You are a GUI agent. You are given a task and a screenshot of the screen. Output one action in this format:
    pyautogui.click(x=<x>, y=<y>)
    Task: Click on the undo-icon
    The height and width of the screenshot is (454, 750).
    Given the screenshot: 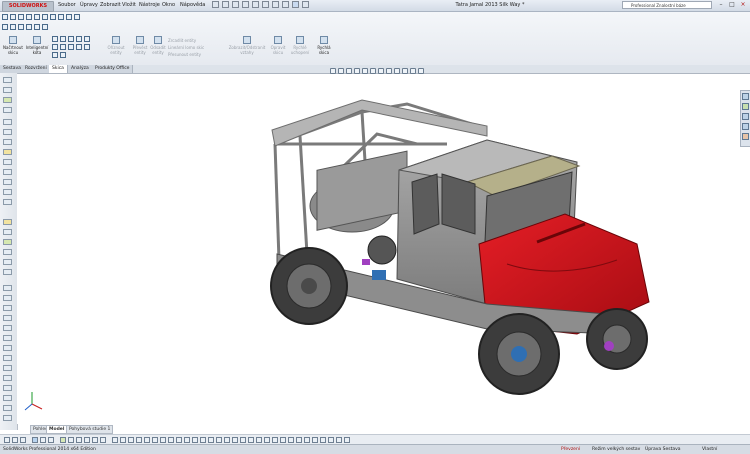 What is the action you would take?
    pyautogui.click(x=255, y=4)
    